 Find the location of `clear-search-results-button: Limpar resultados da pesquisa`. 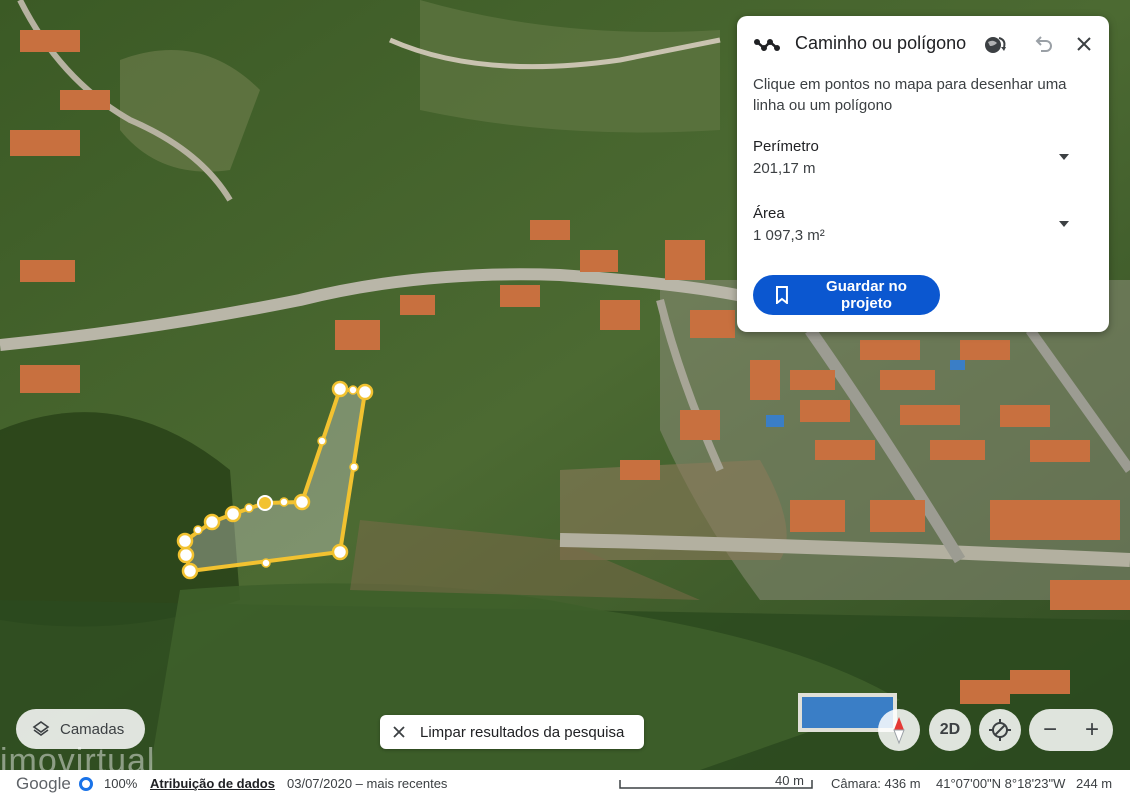

clear-search-results-button: Limpar resultados da pesquisa is located at coordinates (512, 732).